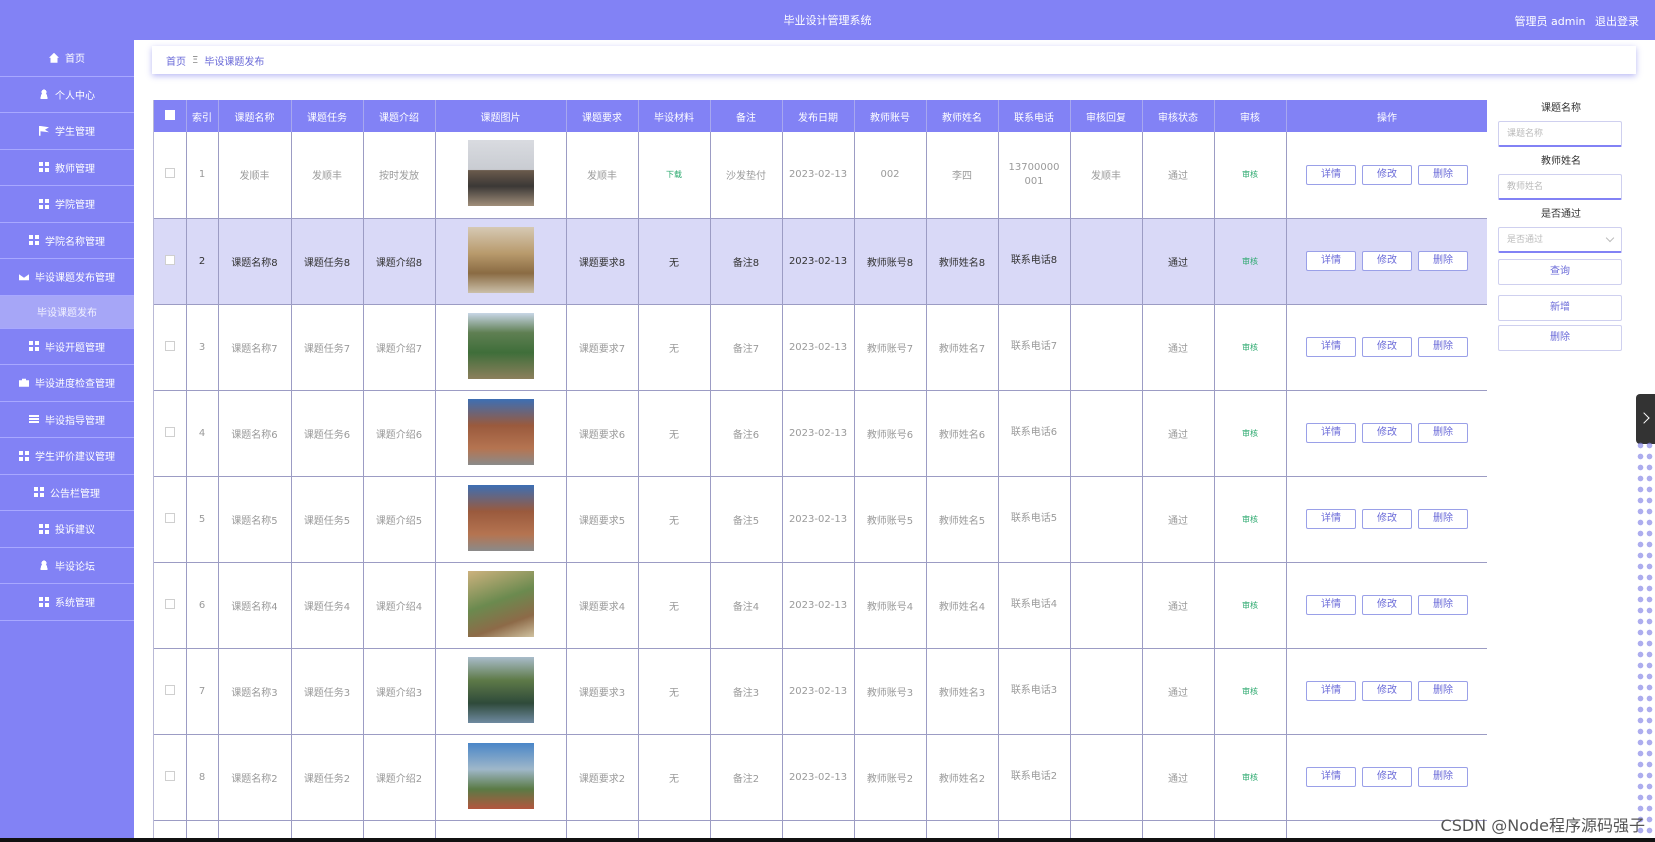  I want to click on sidebar-item: 毕设课题发布, so click(67, 312).